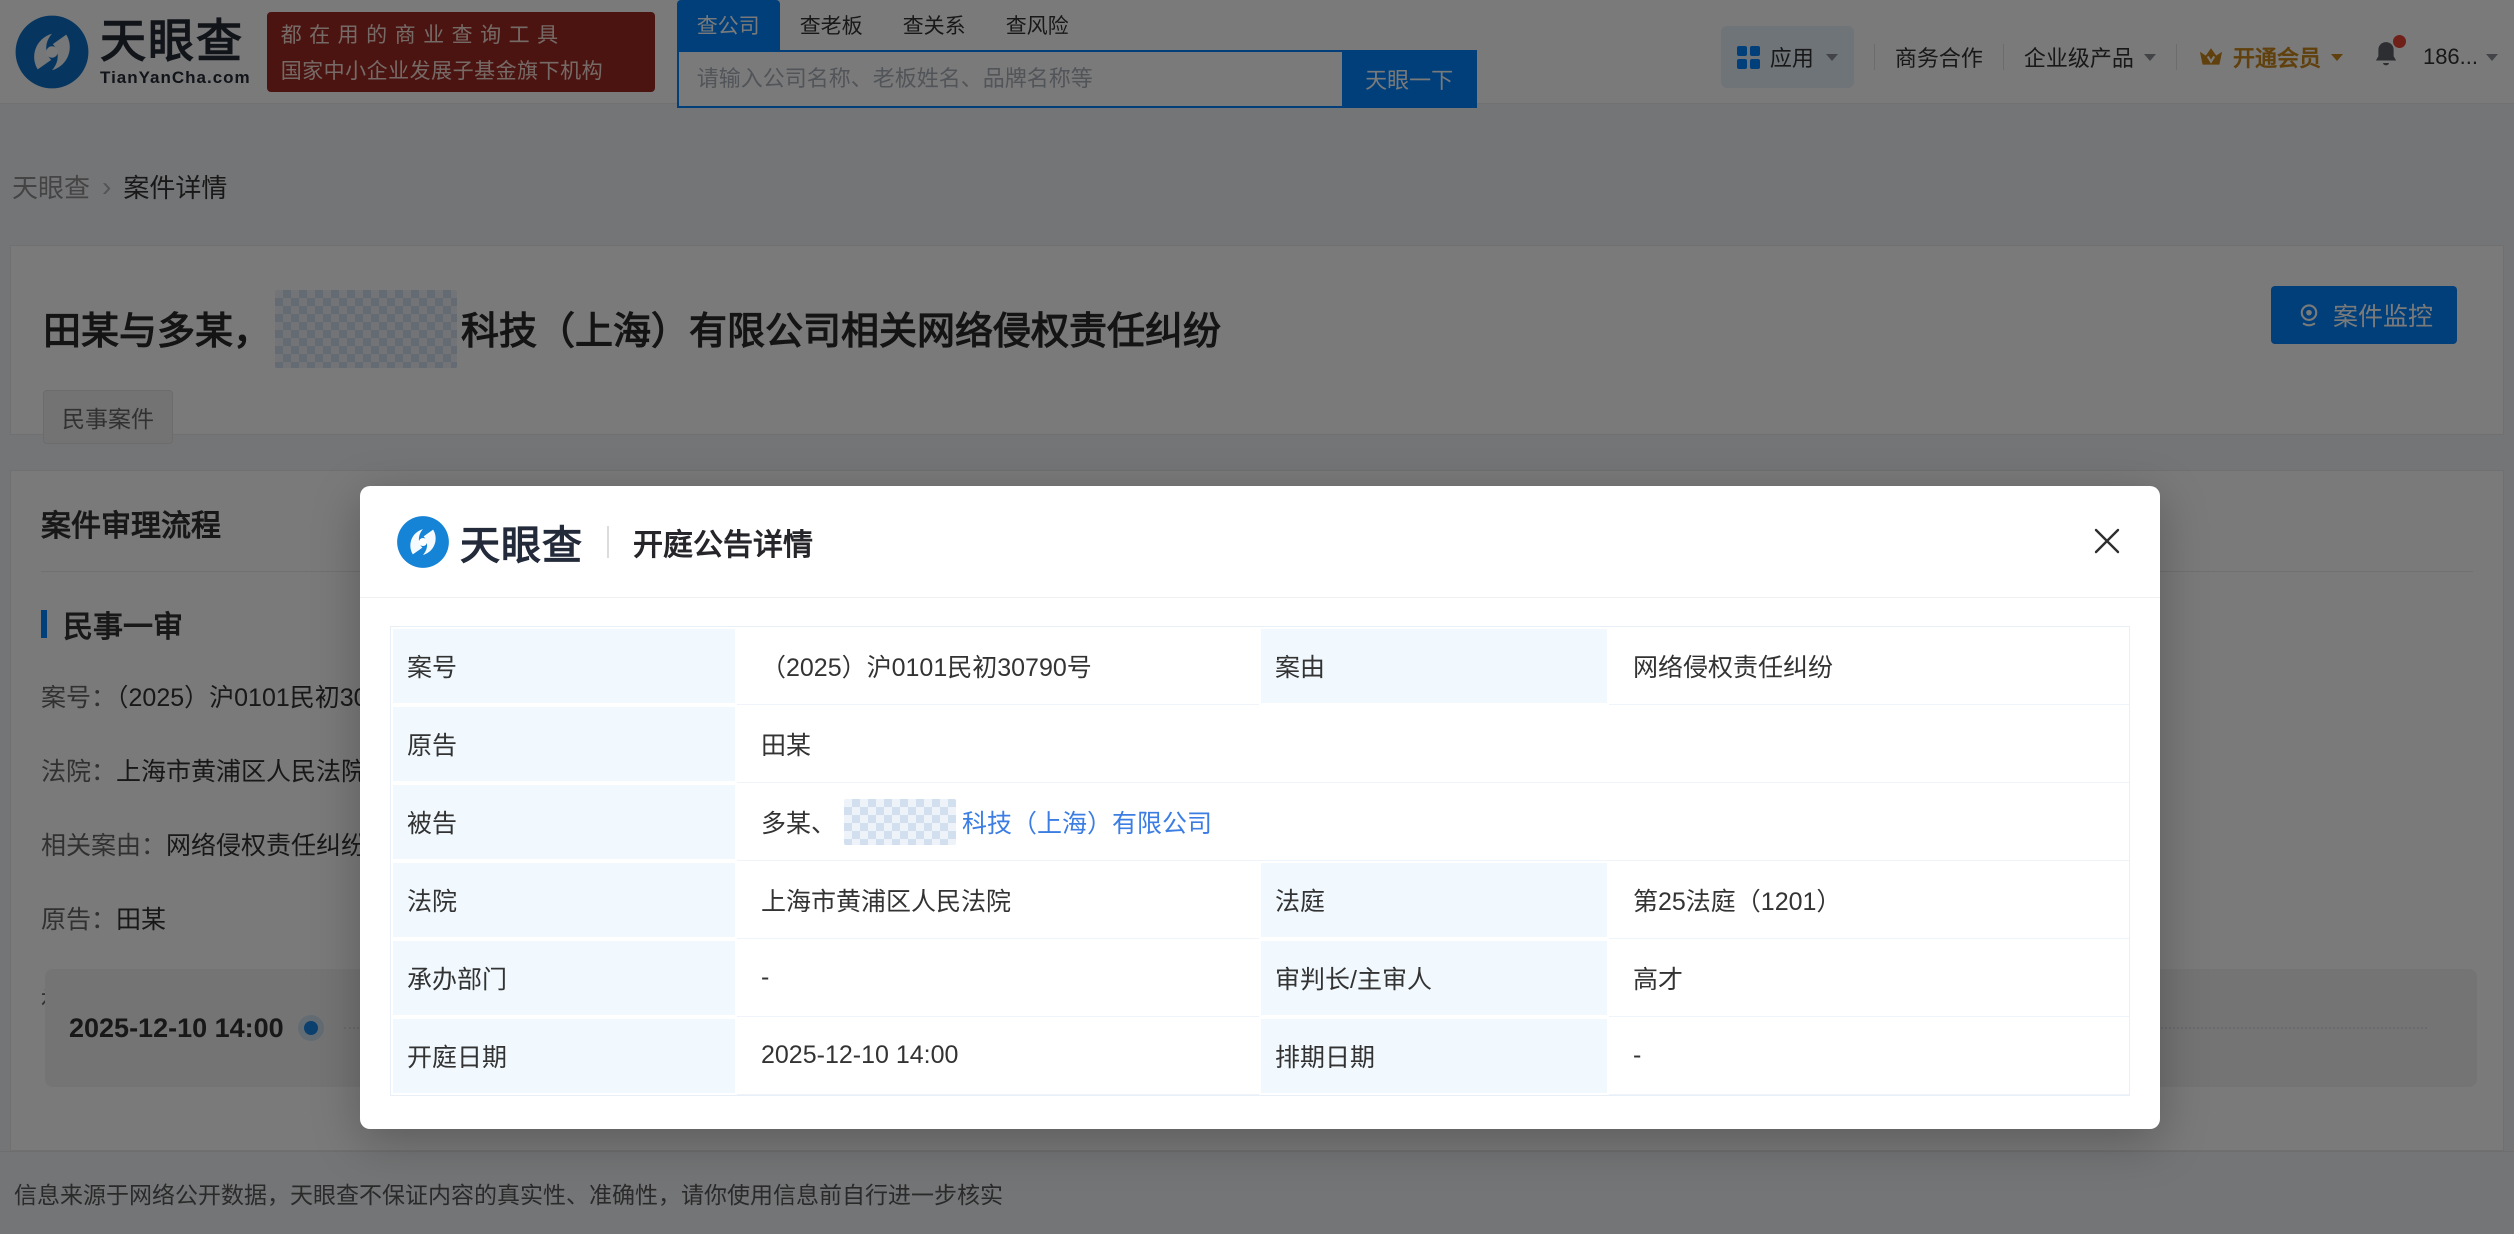  I want to click on value-scheduling-date: -, so click(1869, 1056).